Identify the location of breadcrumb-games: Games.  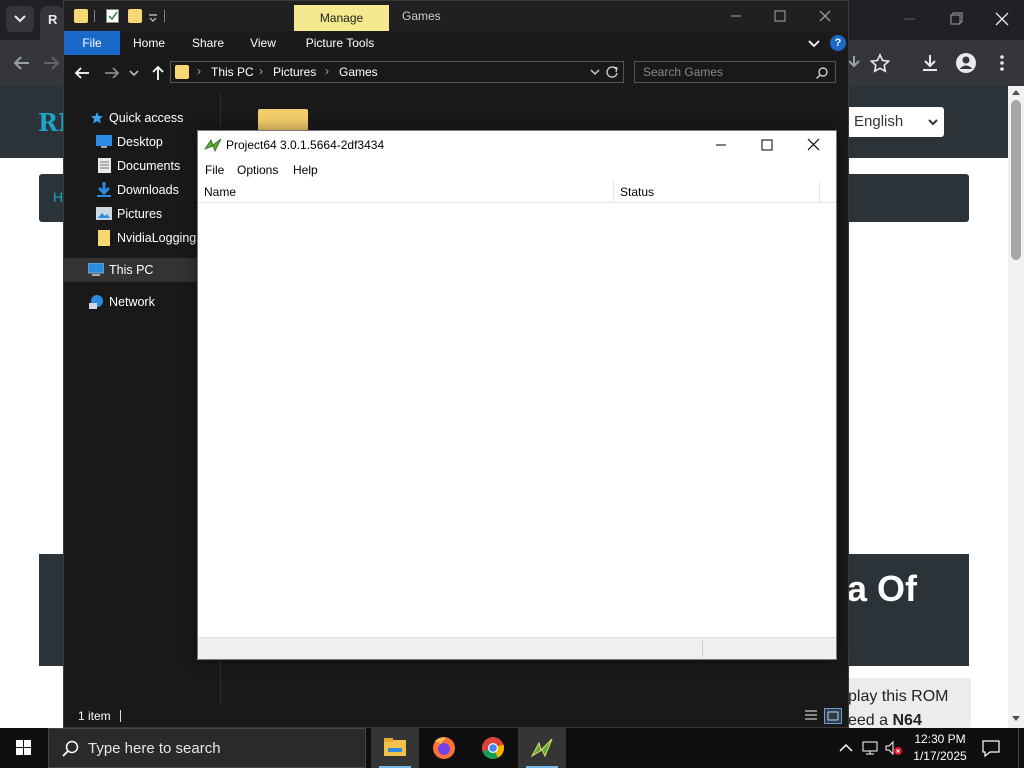
(358, 72).